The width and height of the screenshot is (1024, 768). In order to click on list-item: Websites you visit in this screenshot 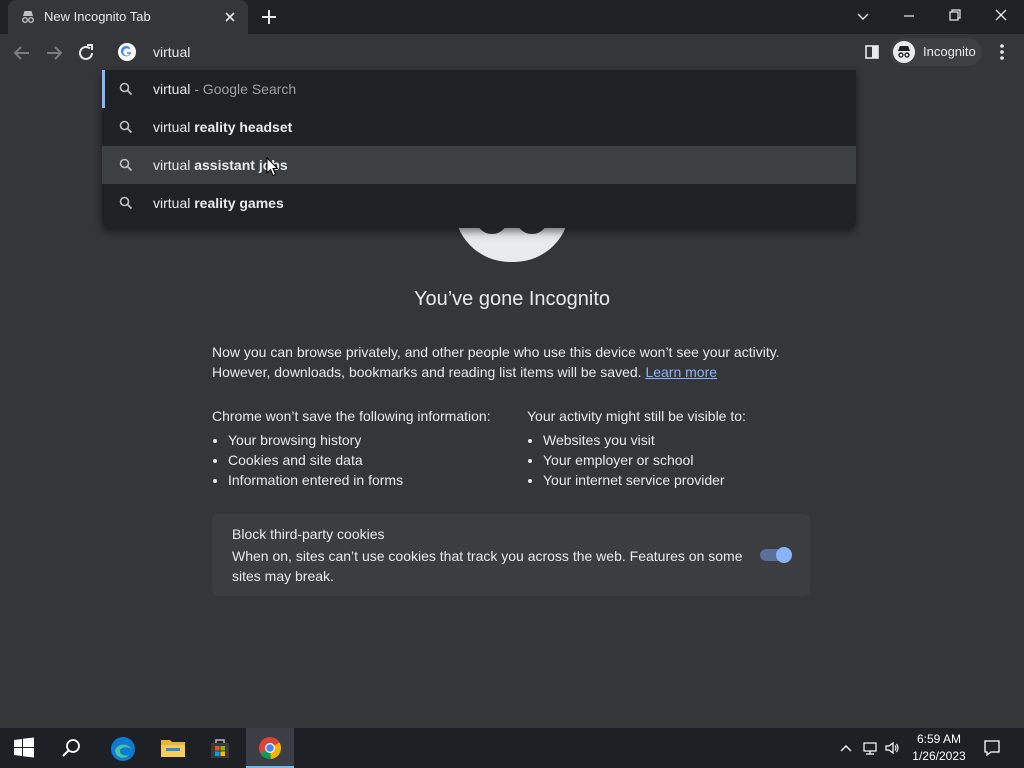, I will do `click(680, 440)`.